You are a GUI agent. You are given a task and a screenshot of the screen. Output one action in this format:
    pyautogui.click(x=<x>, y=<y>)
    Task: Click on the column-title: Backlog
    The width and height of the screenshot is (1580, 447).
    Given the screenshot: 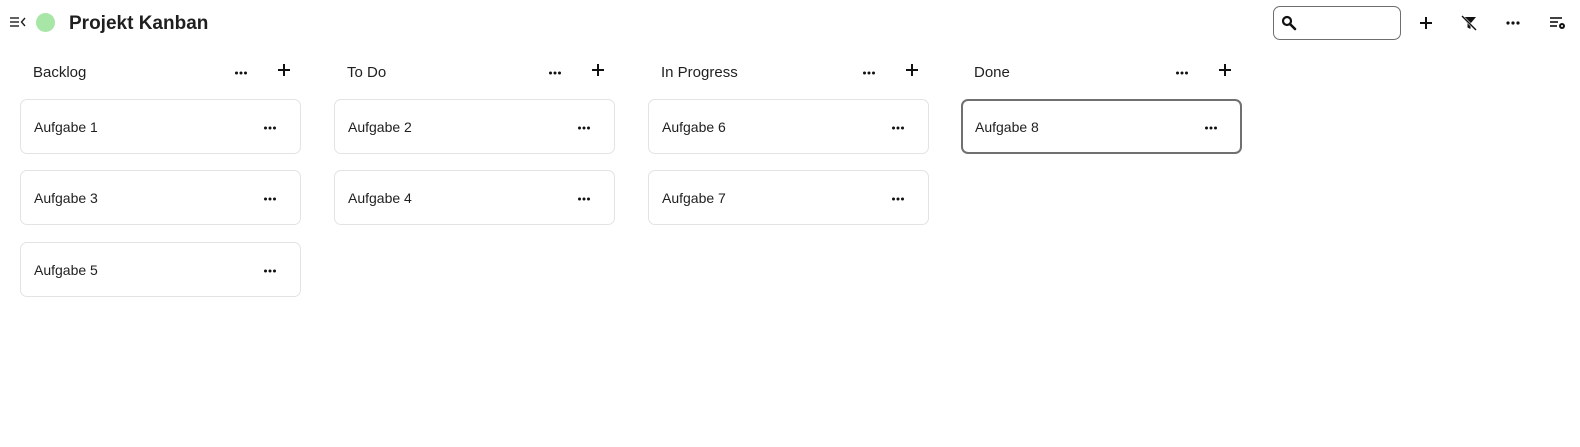 What is the action you would take?
    pyautogui.click(x=60, y=72)
    